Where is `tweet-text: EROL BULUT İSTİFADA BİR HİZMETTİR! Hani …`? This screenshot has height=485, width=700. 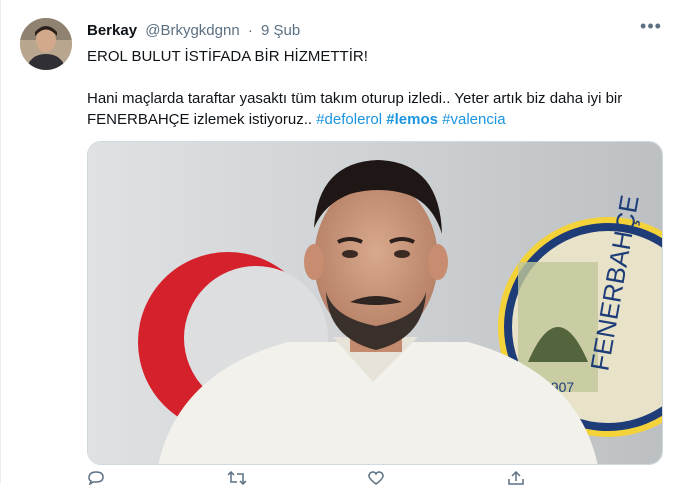
tweet-text: EROL BULUT İSTİFADA BİR HİZMETTİR! Hani … is located at coordinates (377, 88).